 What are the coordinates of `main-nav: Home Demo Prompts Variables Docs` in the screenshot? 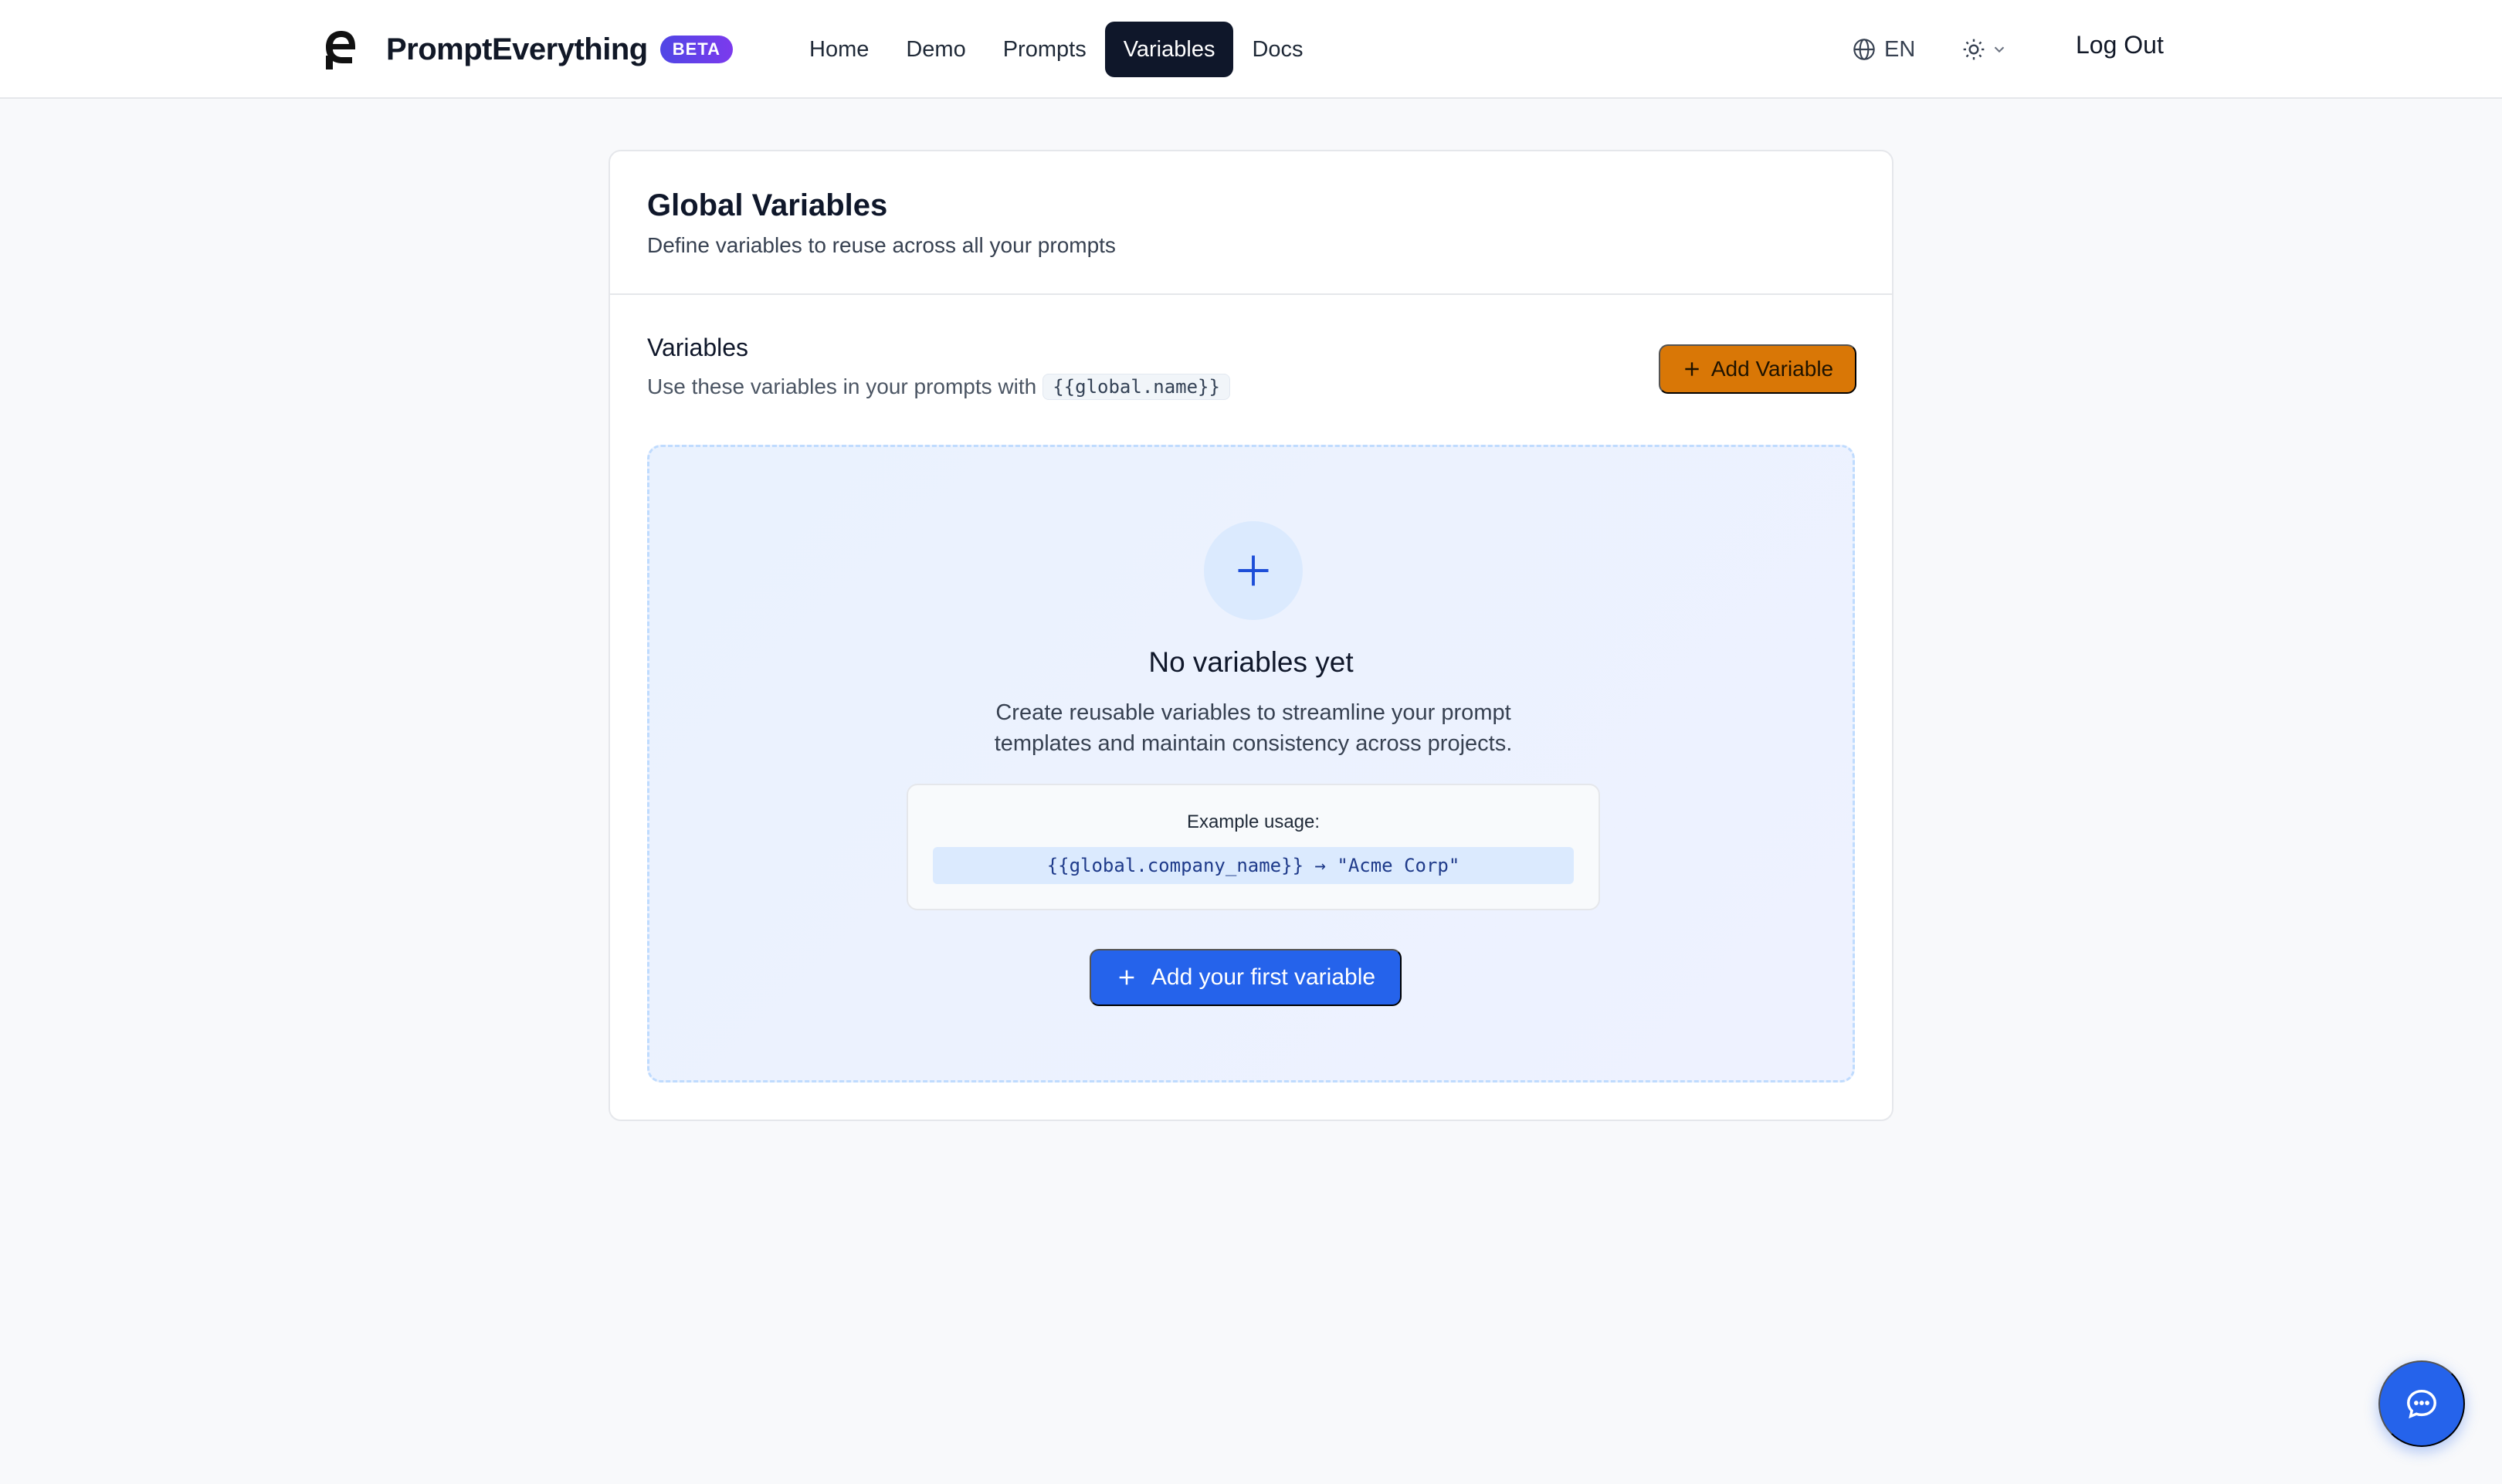 It's located at (1056, 49).